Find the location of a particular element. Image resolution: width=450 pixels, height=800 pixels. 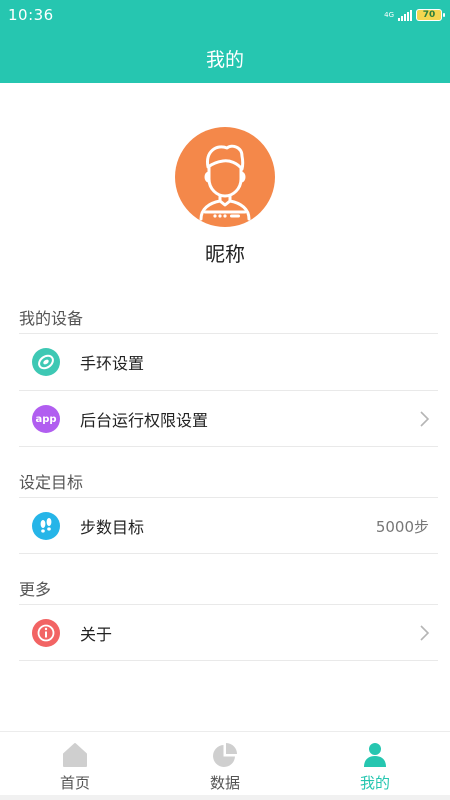

section-title-more: 更多 is located at coordinates (35, 589).